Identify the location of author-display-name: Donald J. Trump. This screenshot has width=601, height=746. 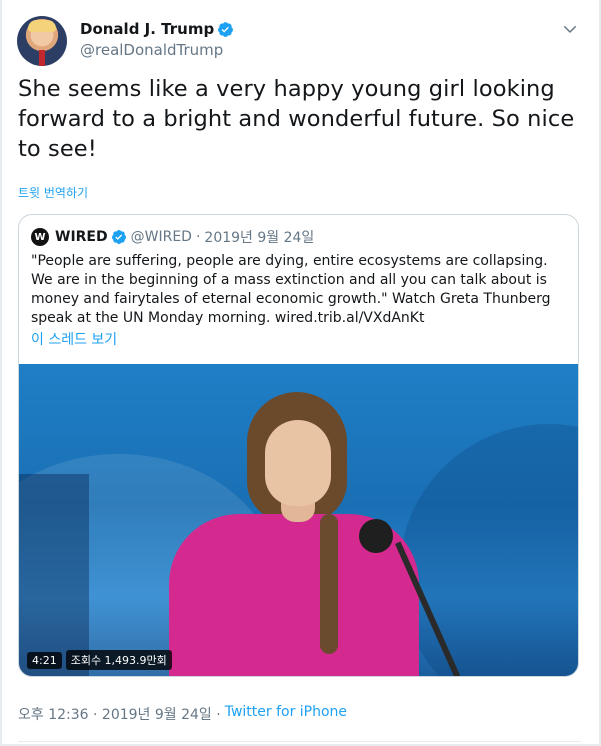
(147, 29).